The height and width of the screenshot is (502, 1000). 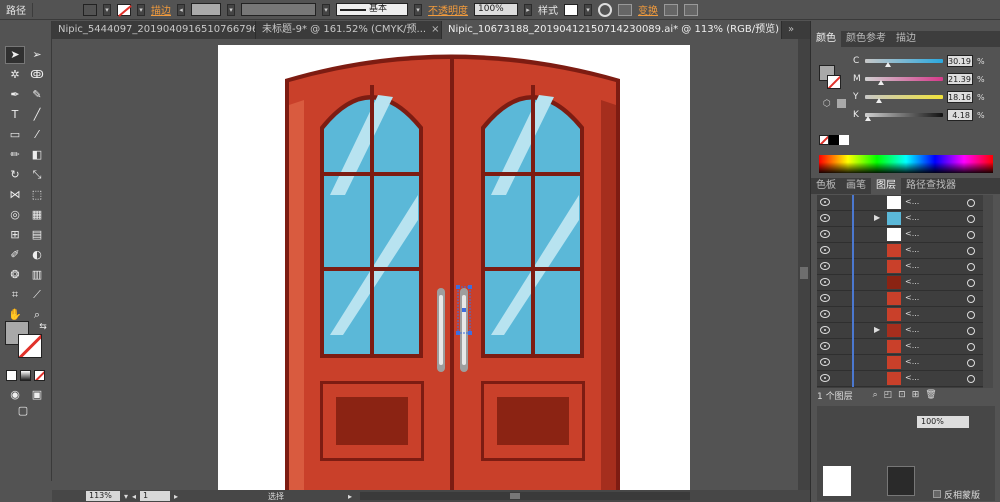 What do you see at coordinates (37, 275) in the screenshot?
I see `graph-tool-icon: ▥` at bounding box center [37, 275].